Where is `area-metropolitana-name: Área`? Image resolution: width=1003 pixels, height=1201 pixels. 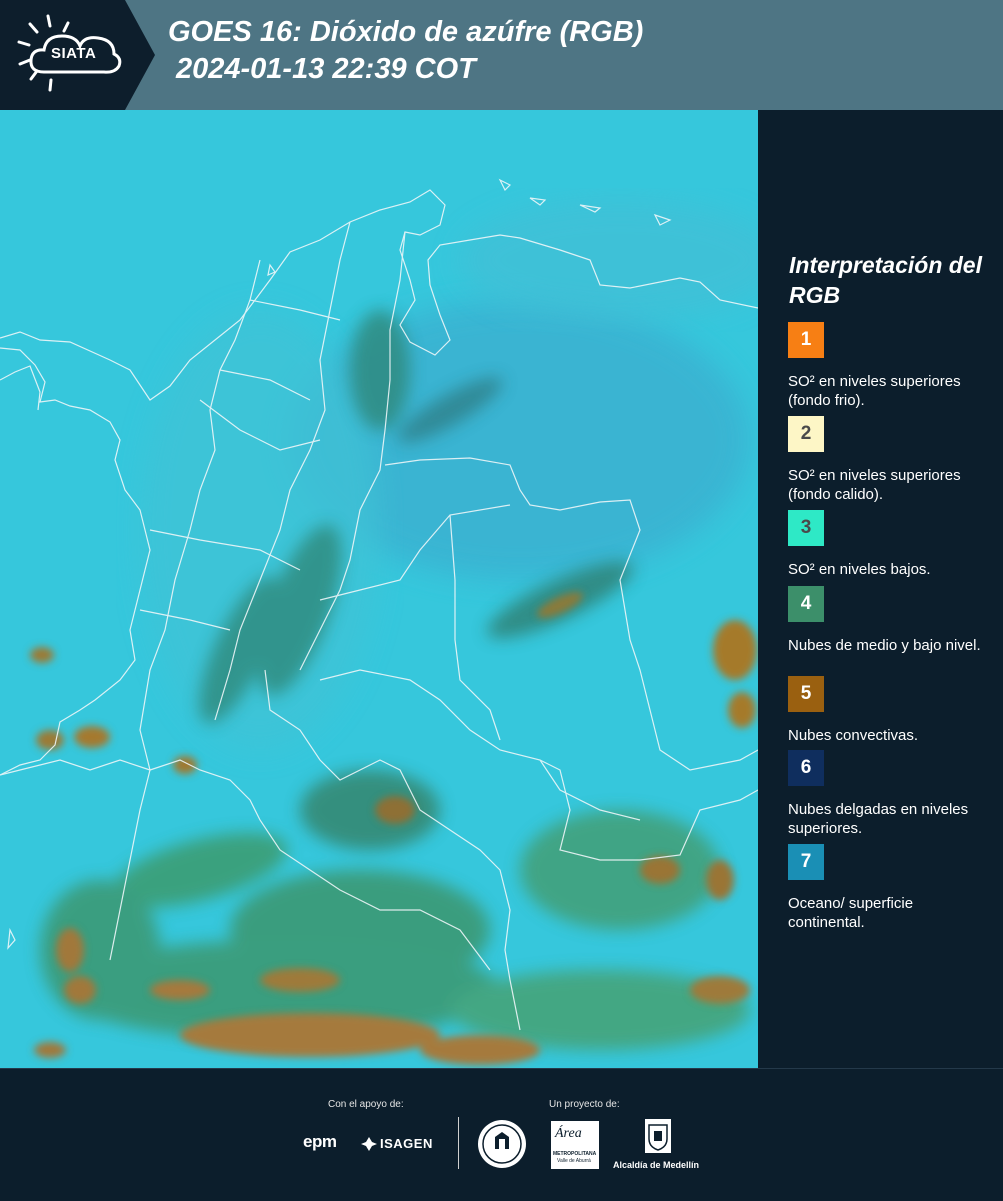
area-metropolitana-name: Área is located at coordinates (568, 1133).